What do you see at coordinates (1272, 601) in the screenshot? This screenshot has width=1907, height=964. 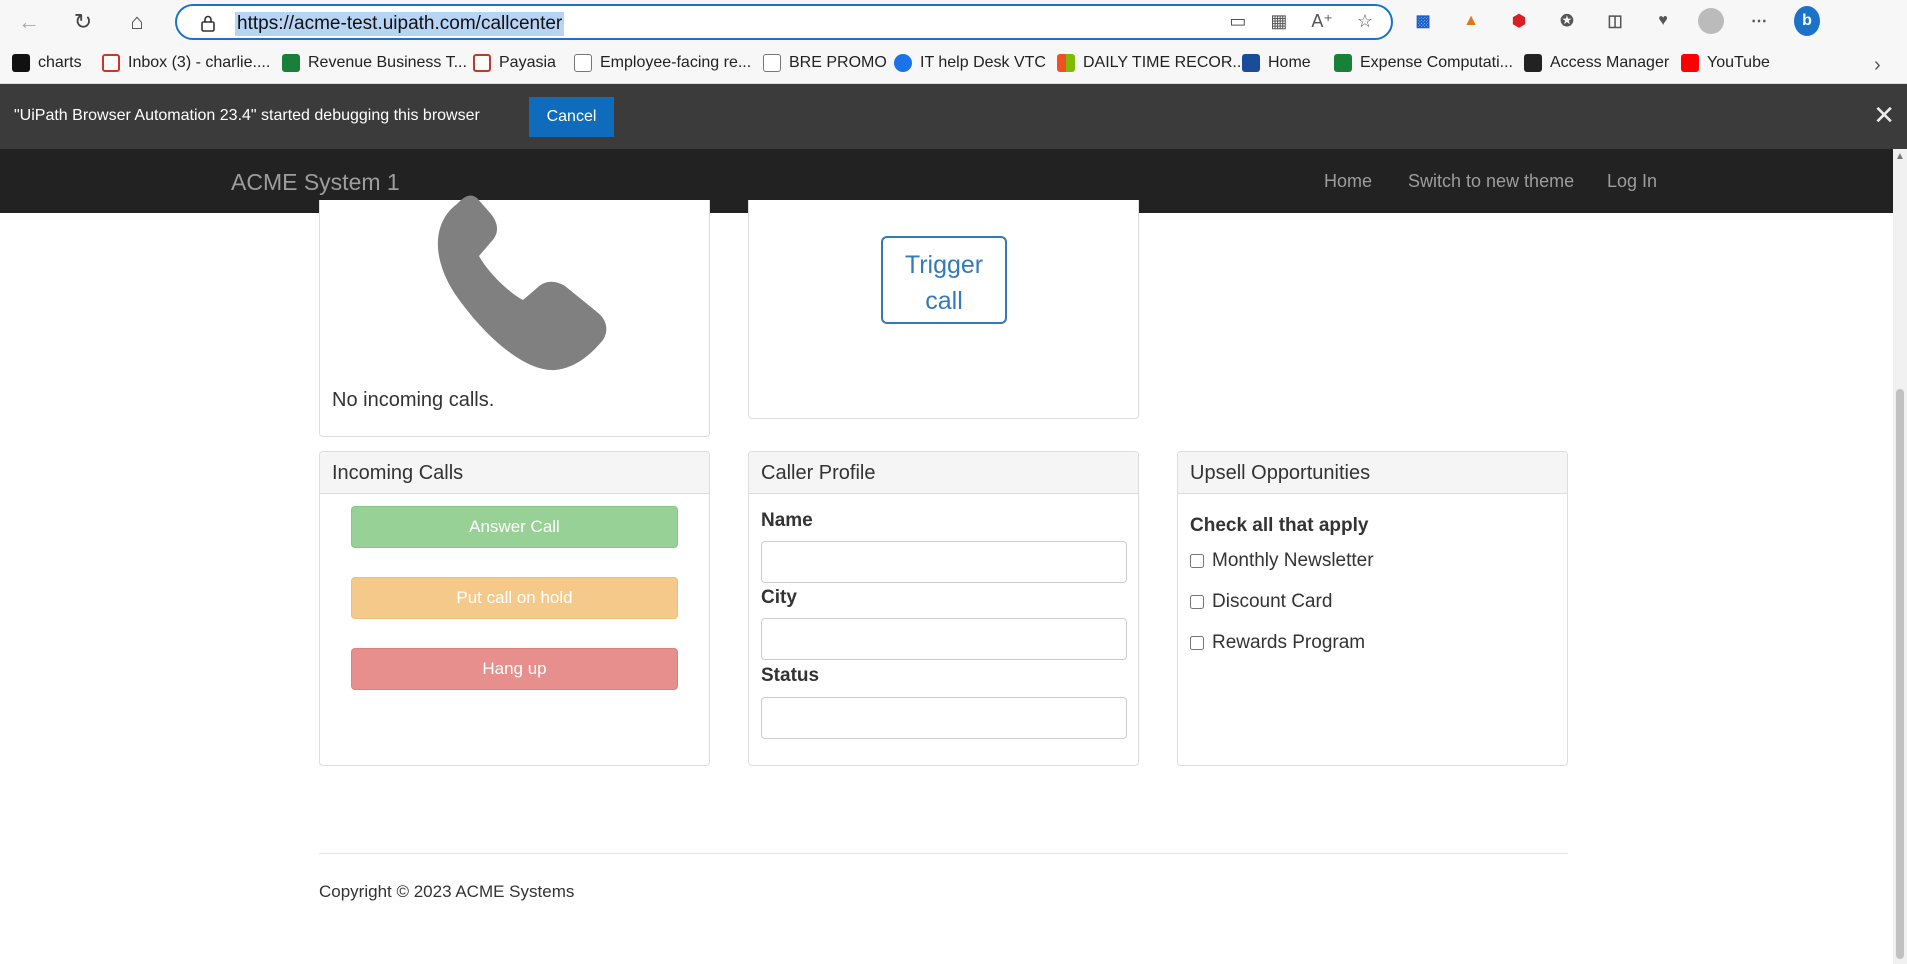 I see `discount-card-label: Discount Card` at bounding box center [1272, 601].